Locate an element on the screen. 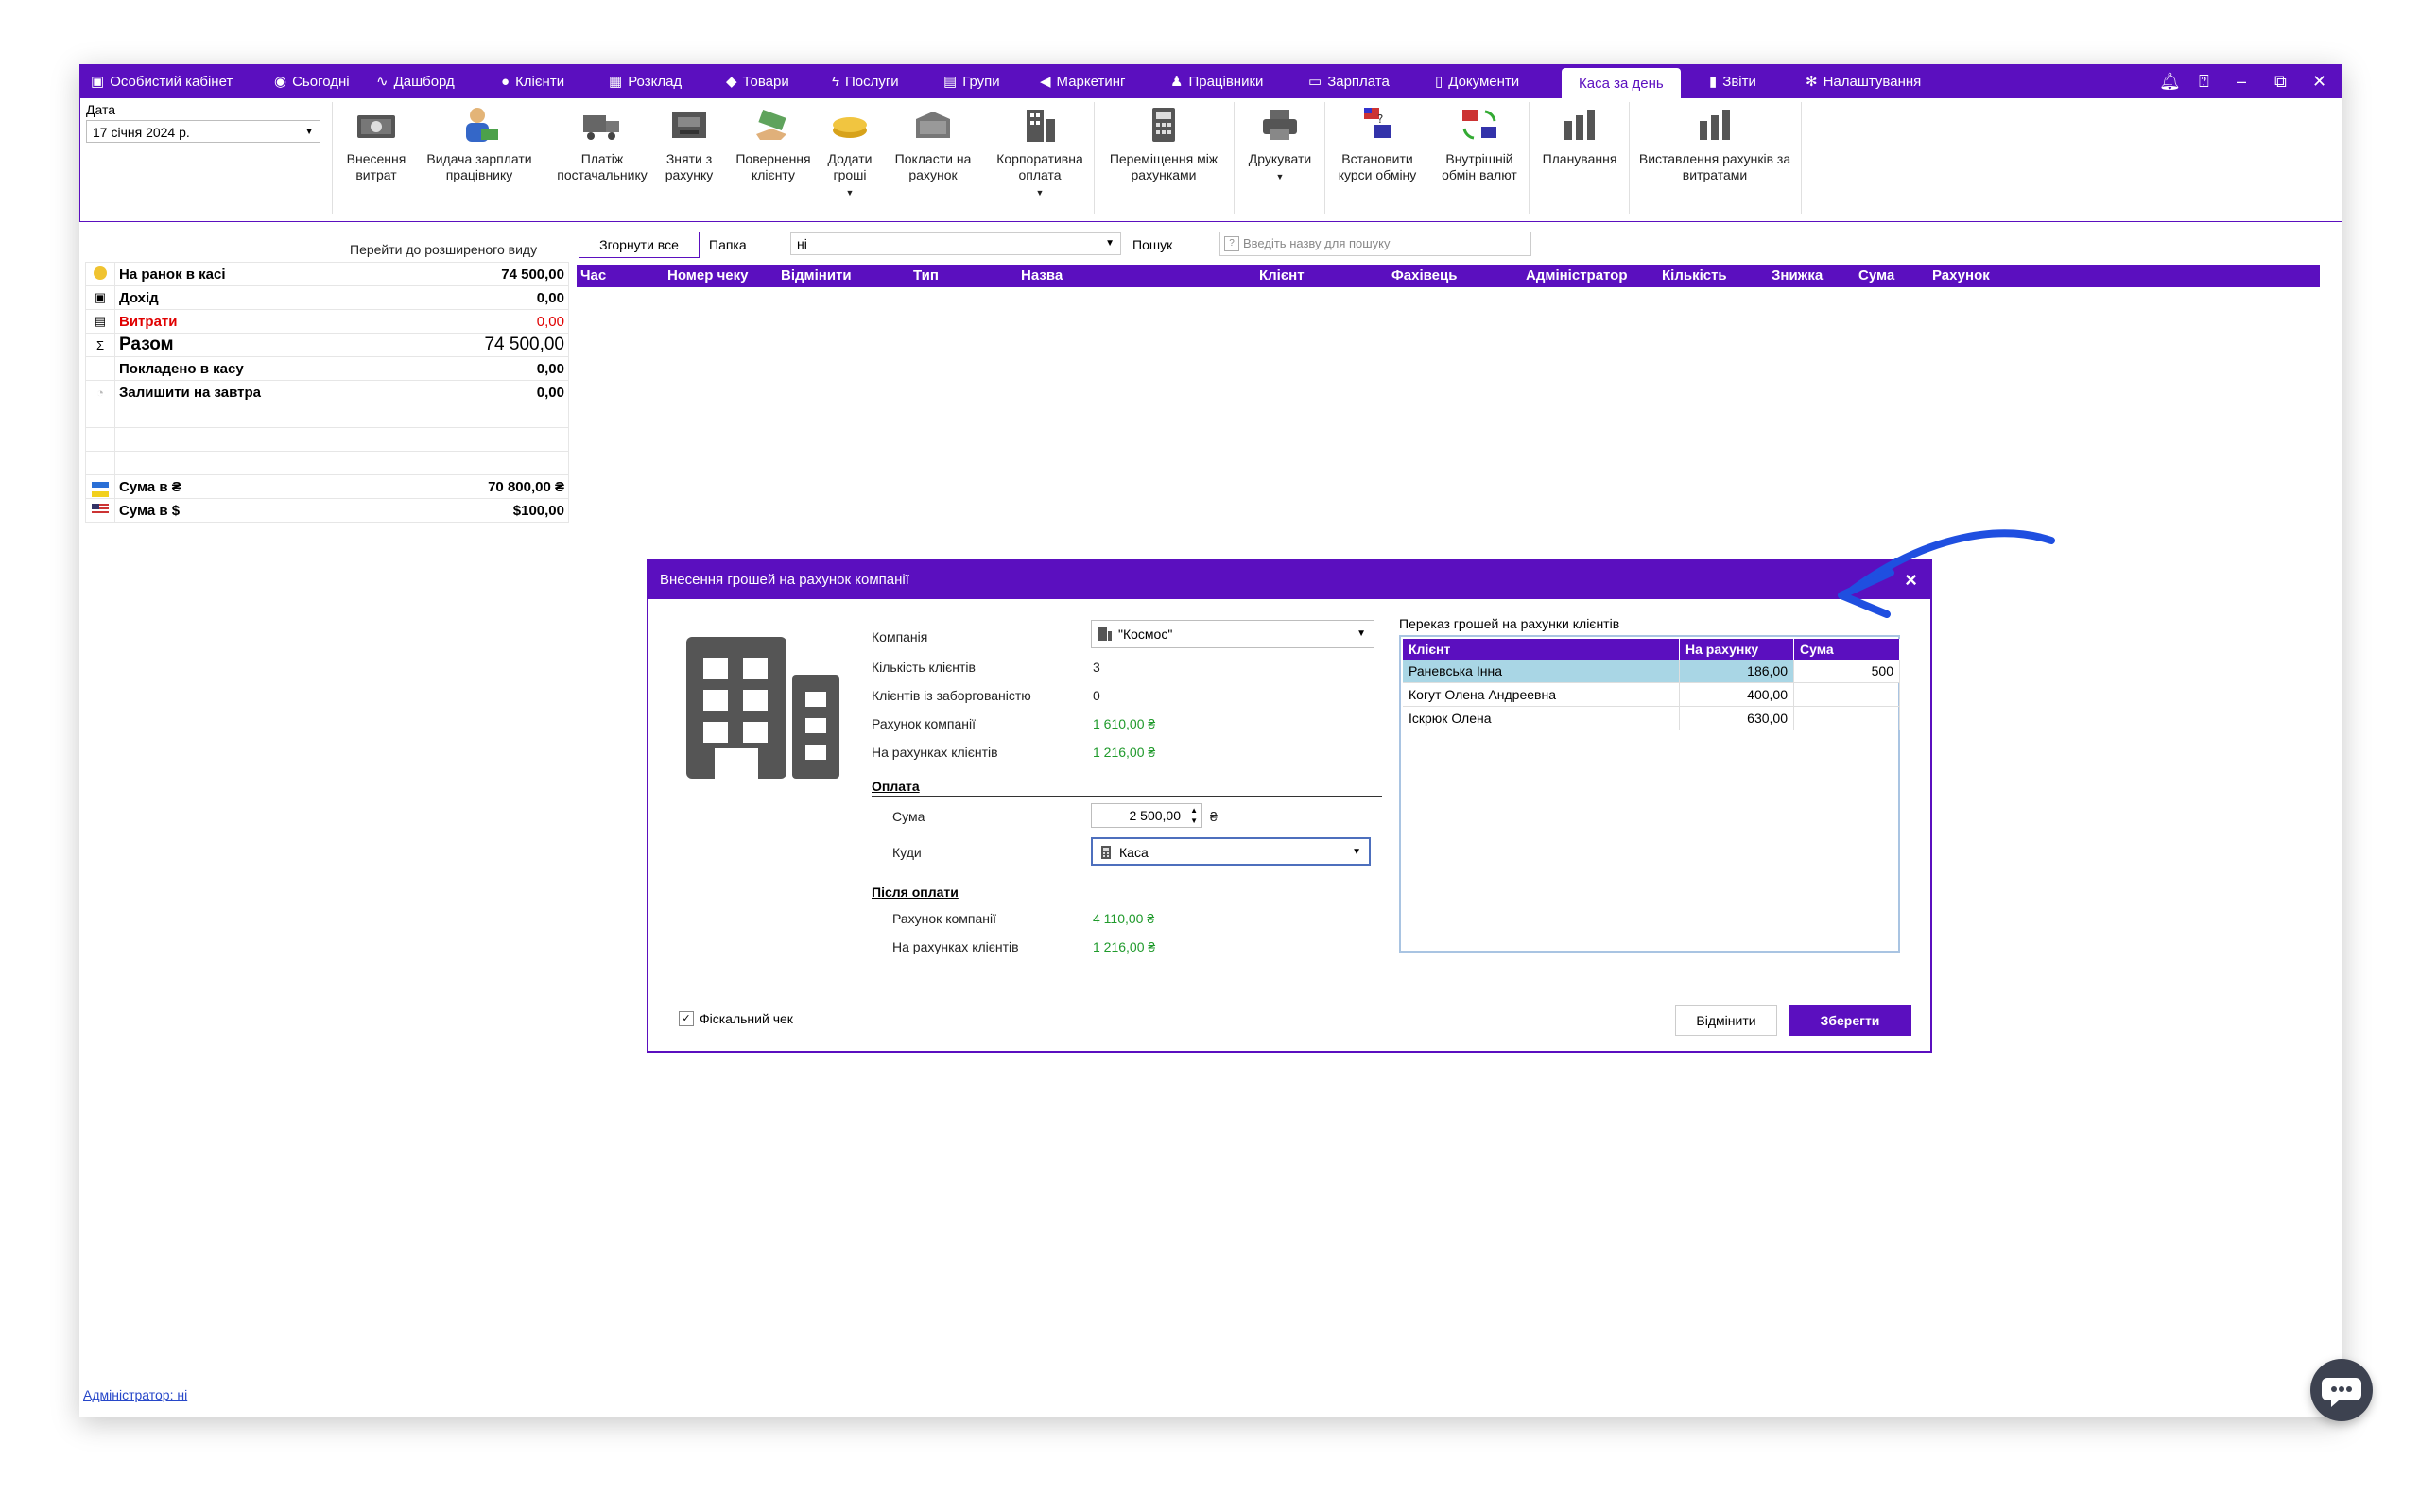 The height and width of the screenshot is (1512, 2420). leave-for-tomorrow-icon: ◔ is located at coordinates (100, 392).